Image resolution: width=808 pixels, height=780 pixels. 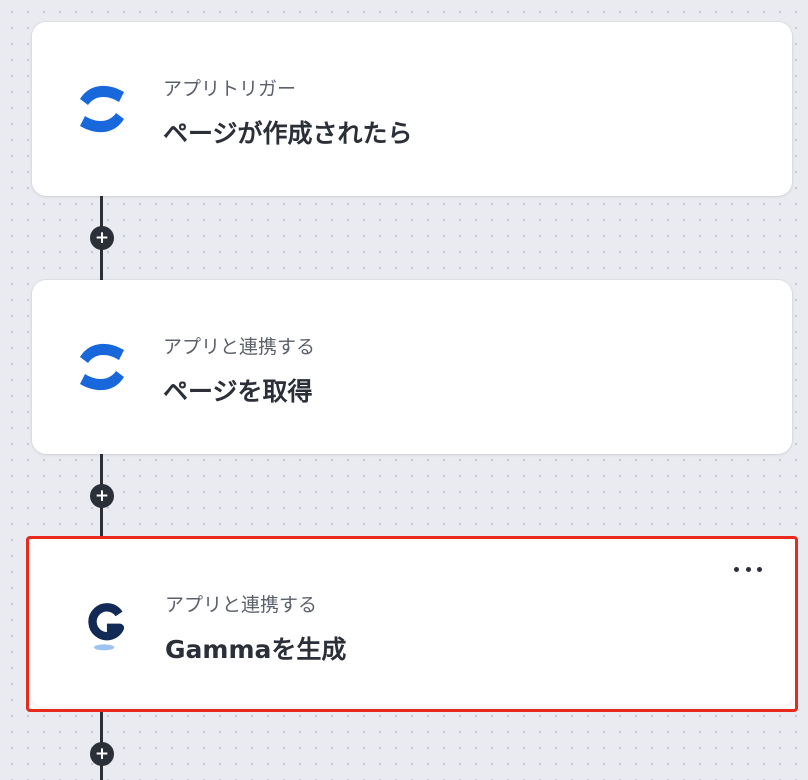 I want to click on step-title: ページを取得, so click(x=238, y=391).